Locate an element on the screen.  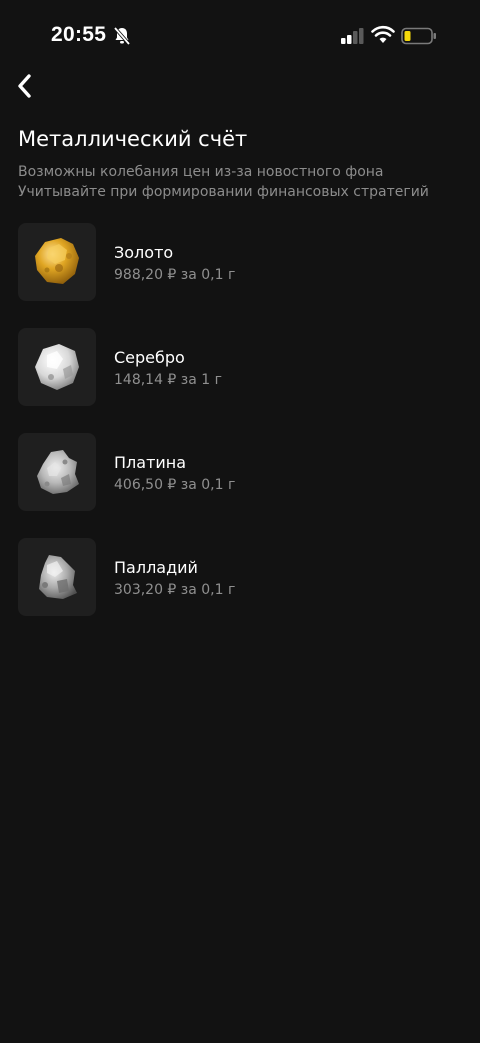
status-time: 20:55 is located at coordinates (79, 34).